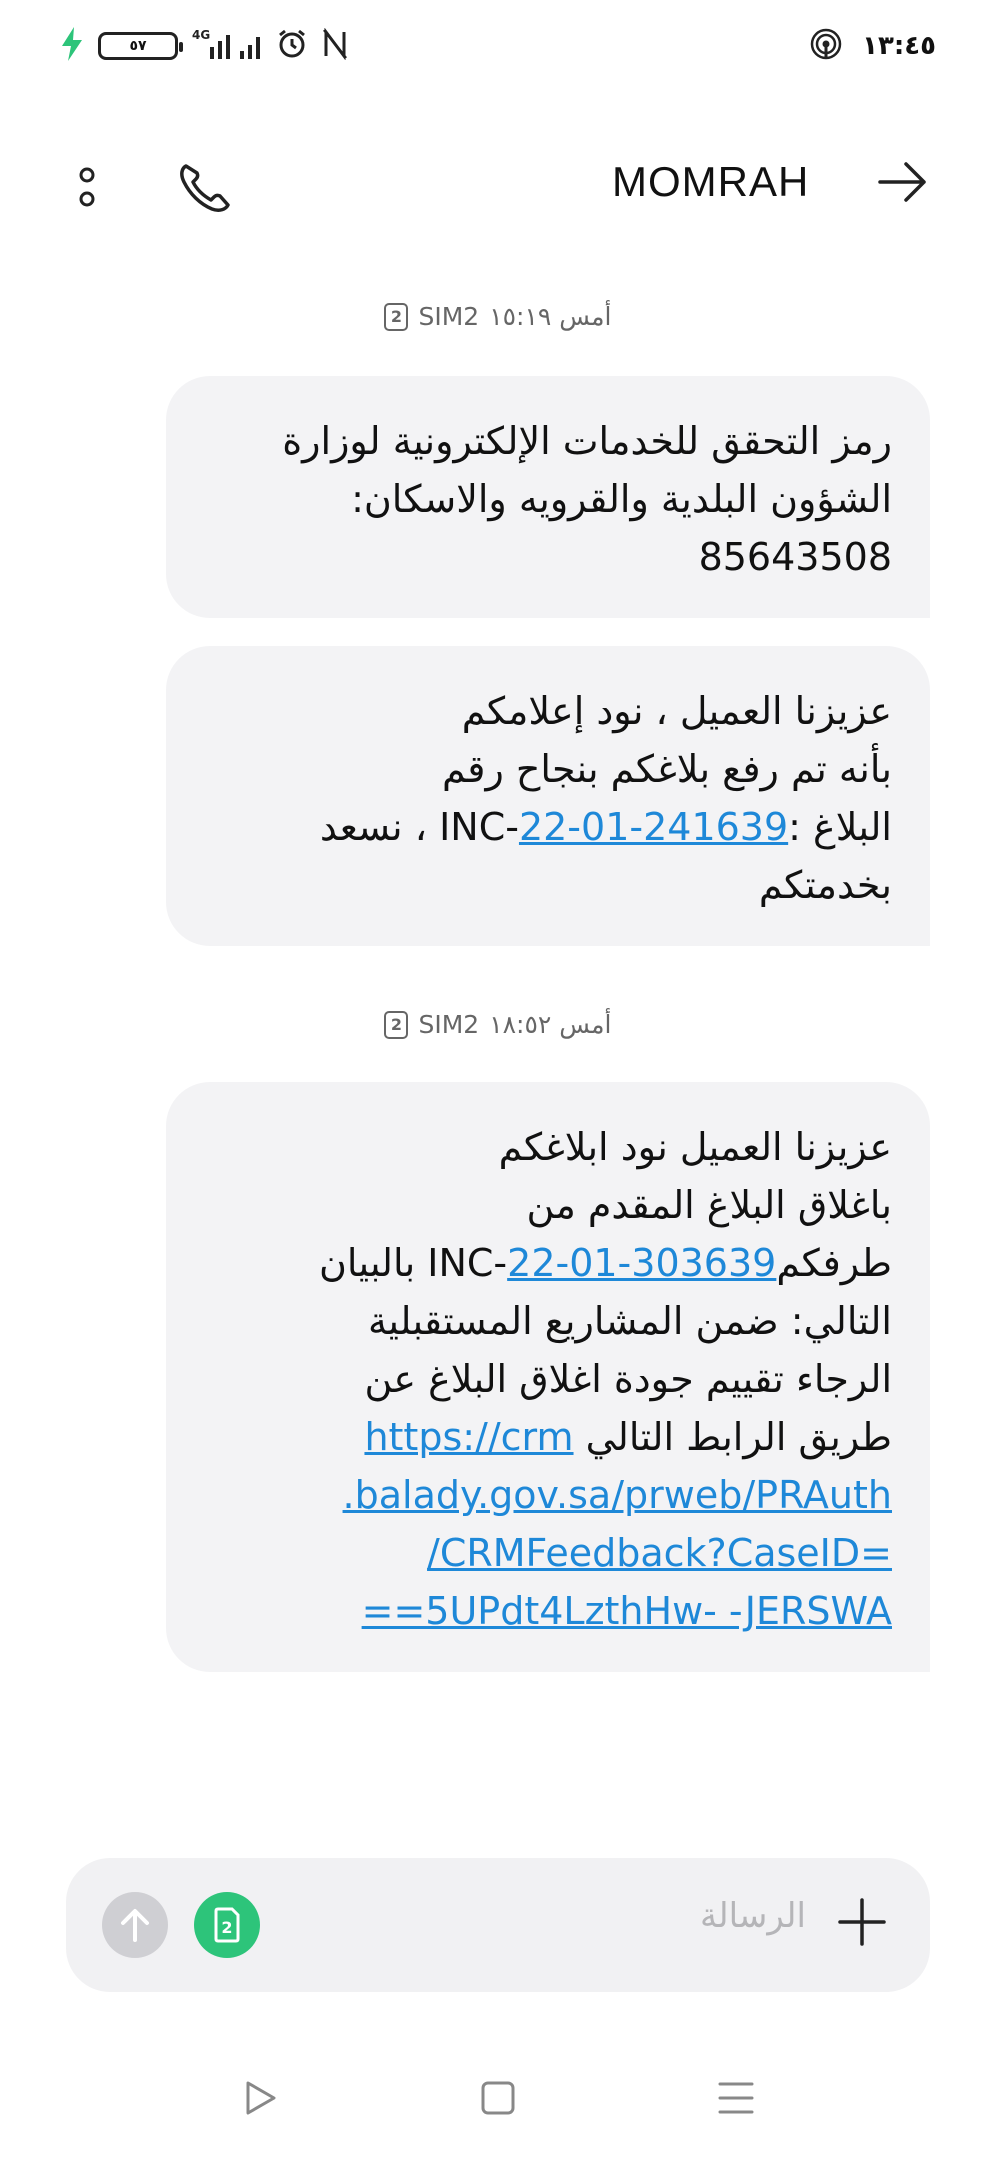 Image resolution: width=996 pixels, height=2160 pixels. Describe the element at coordinates (260, 2100) in the screenshot. I see `recent-apps-icon` at that location.